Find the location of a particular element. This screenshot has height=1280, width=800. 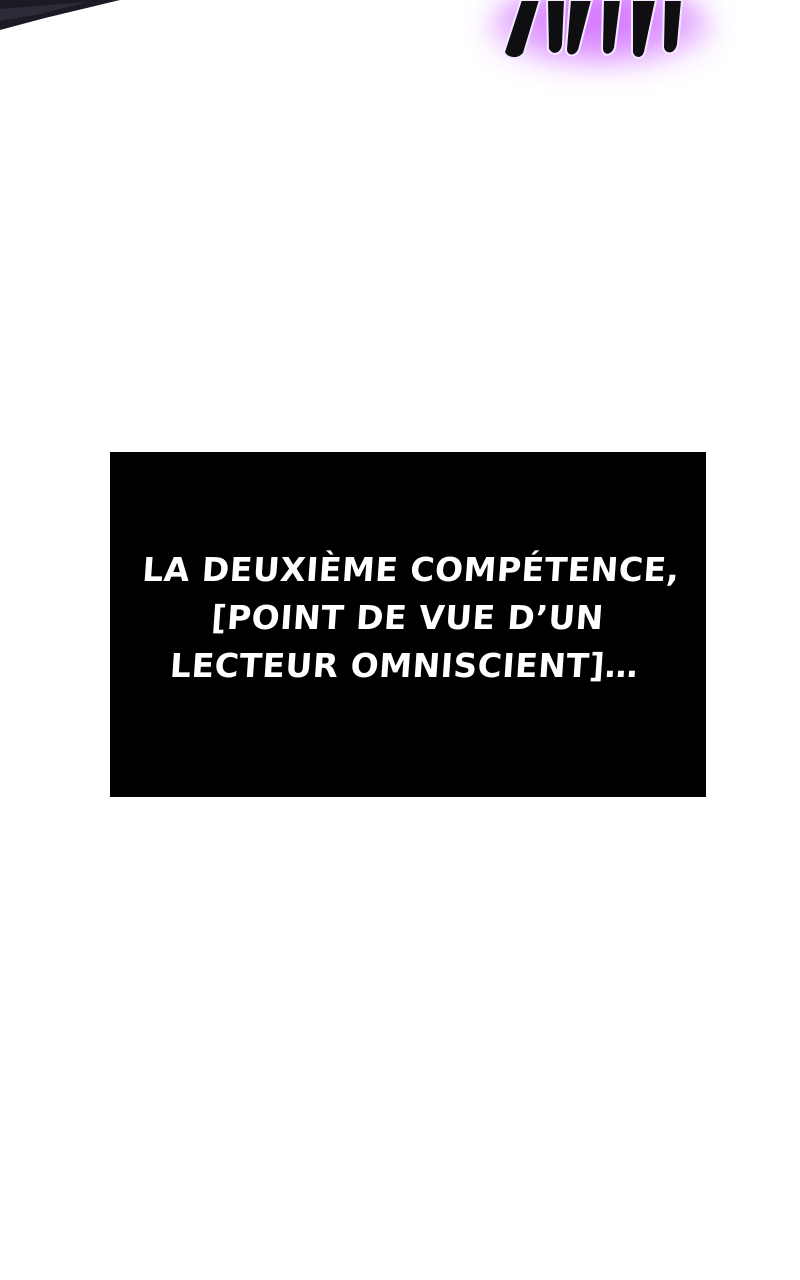

top-art-fragments is located at coordinates (357, 38).